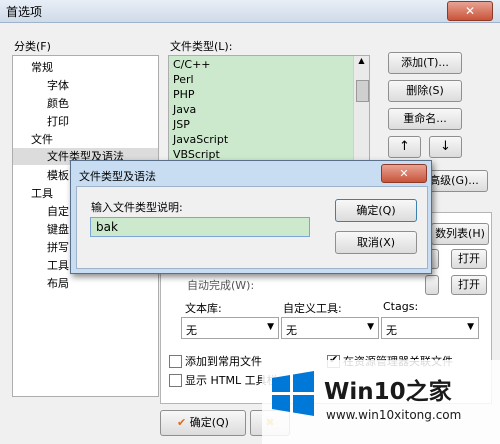 Image resolution: width=500 pixels, height=444 pixels. What do you see at coordinates (230, 328) in the screenshot?
I see `textlib-select: 无 ▼` at bounding box center [230, 328].